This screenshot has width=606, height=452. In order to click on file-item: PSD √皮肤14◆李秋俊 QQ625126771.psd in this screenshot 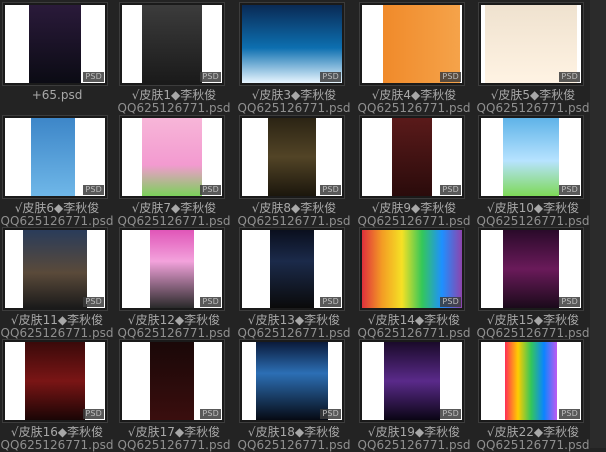, I will do `click(414, 283)`.